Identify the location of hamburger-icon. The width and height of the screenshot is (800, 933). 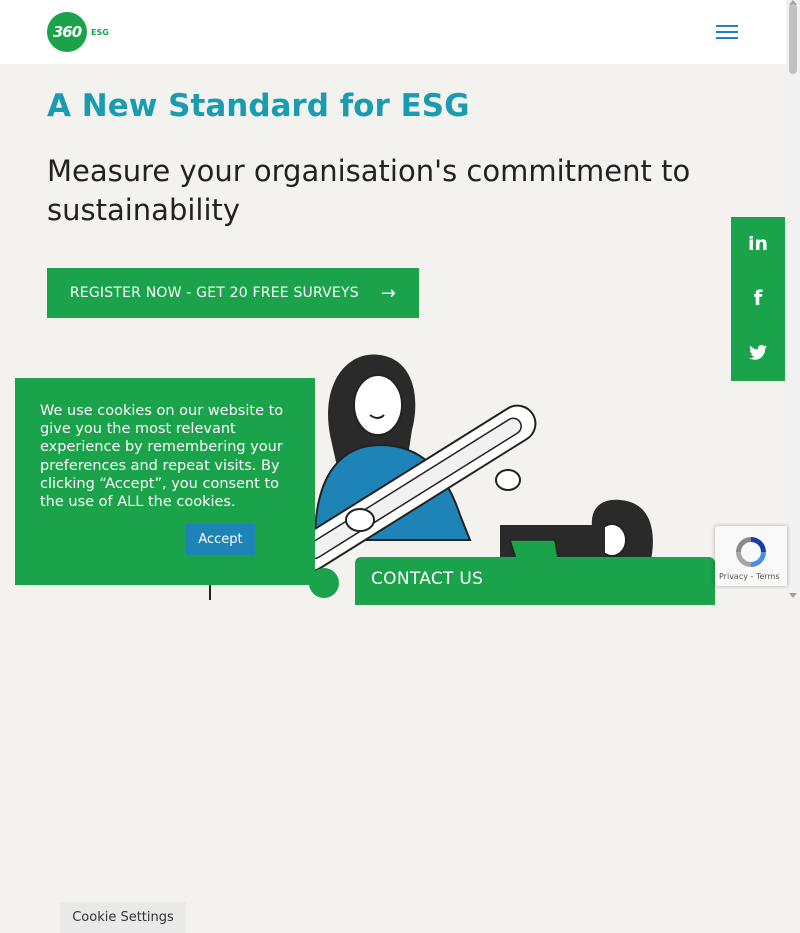
(727, 32).